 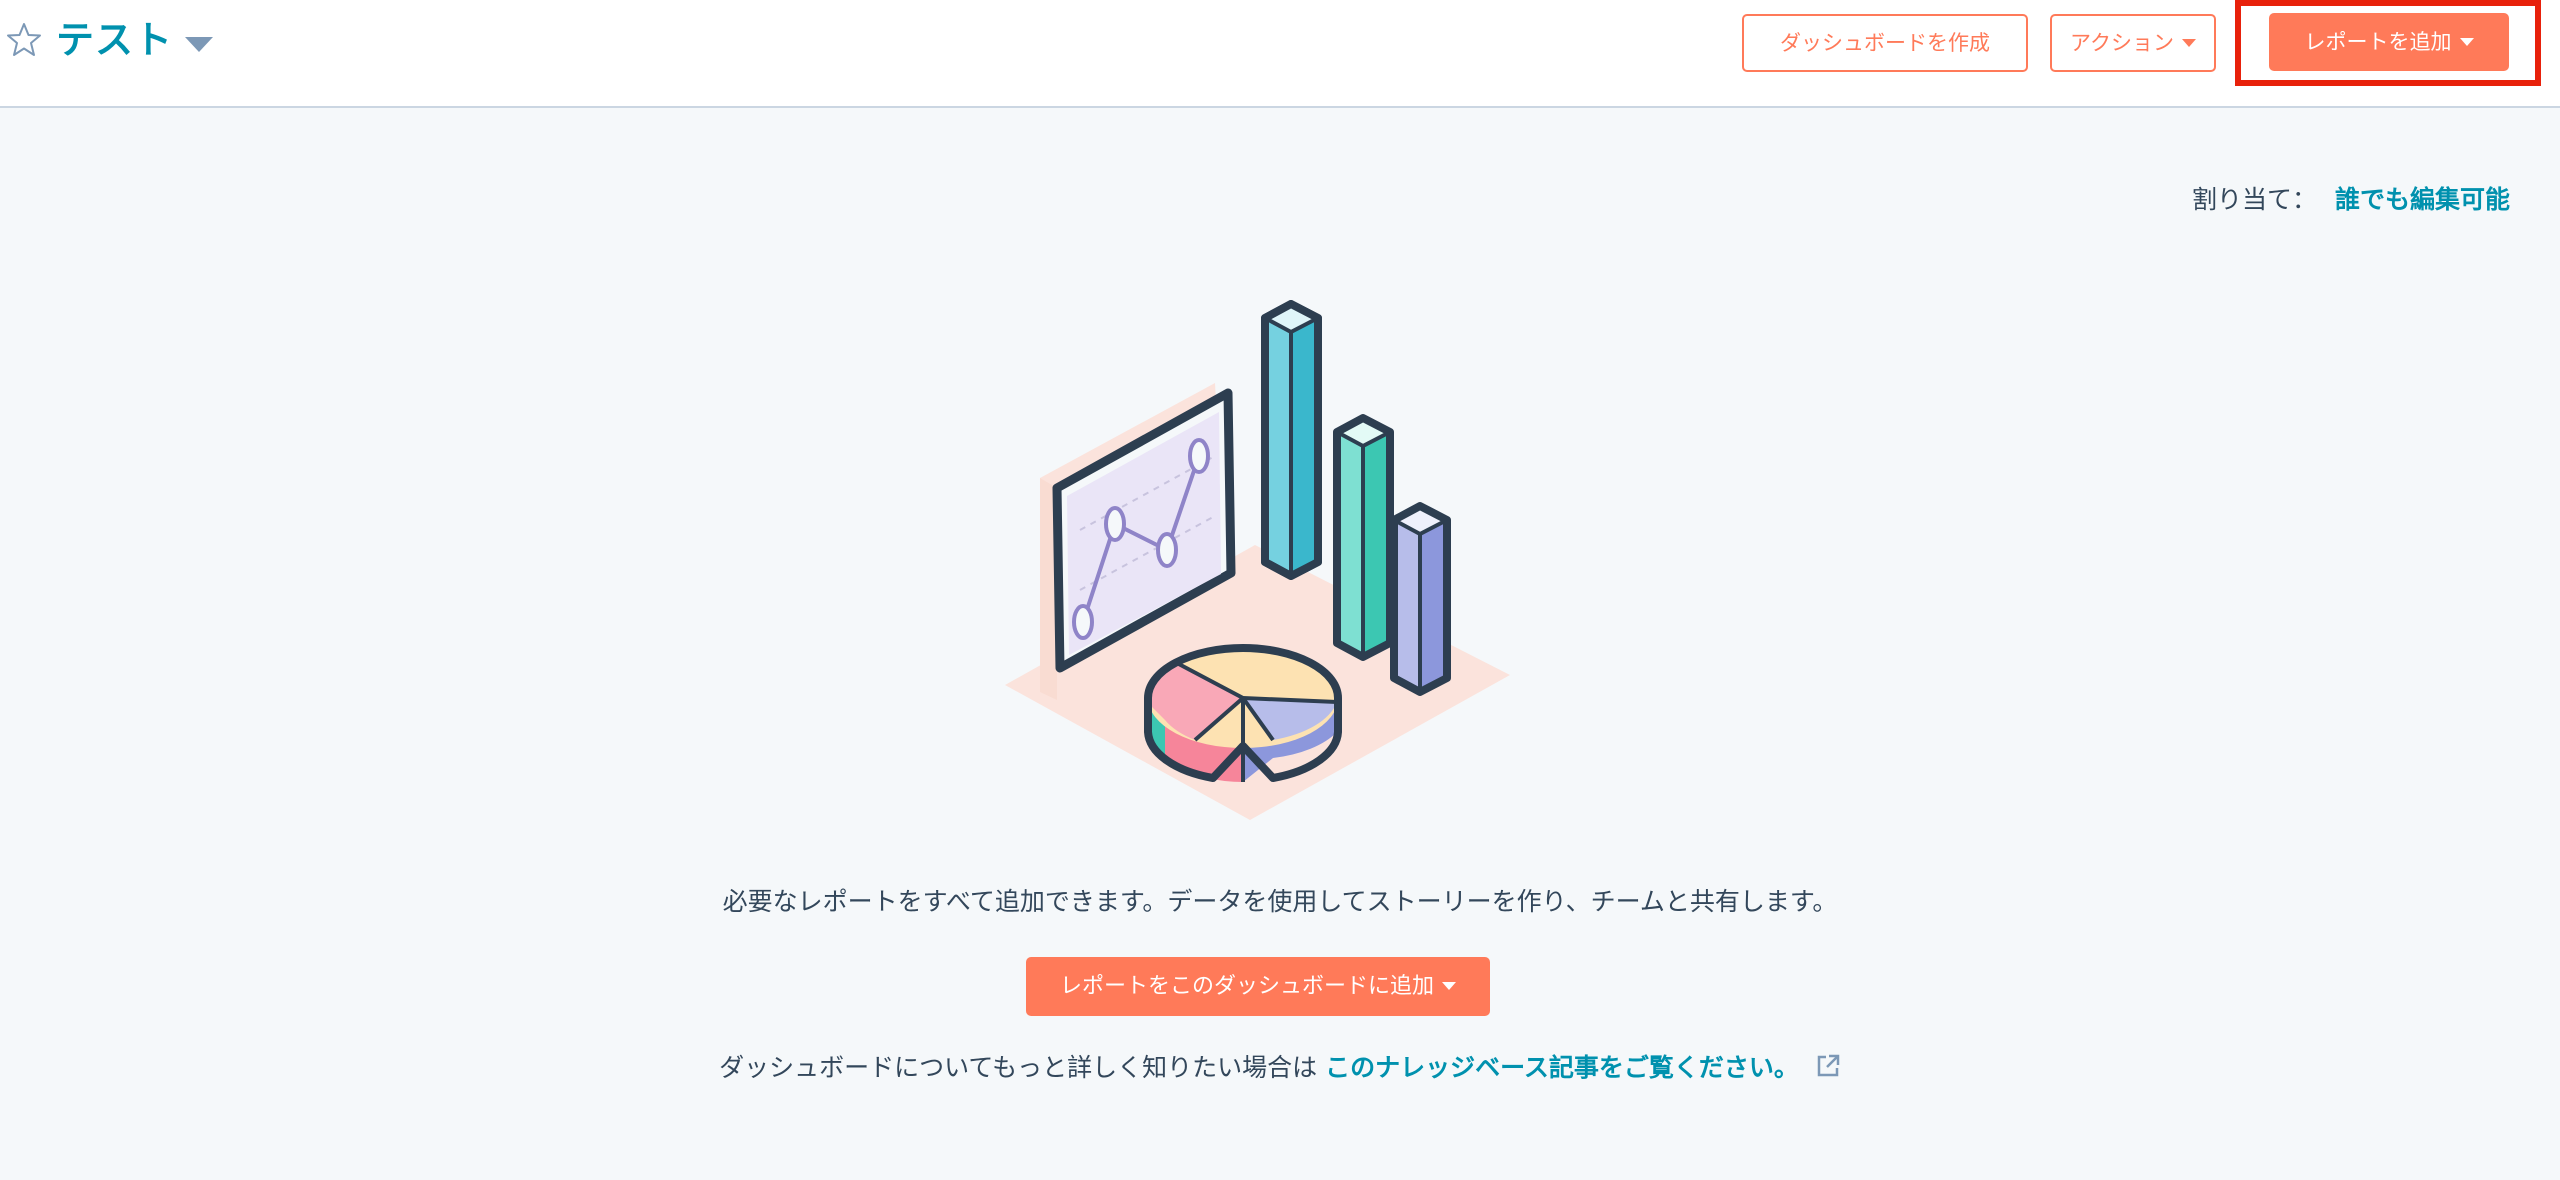 I want to click on external-link-icon, so click(x=1828, y=1066).